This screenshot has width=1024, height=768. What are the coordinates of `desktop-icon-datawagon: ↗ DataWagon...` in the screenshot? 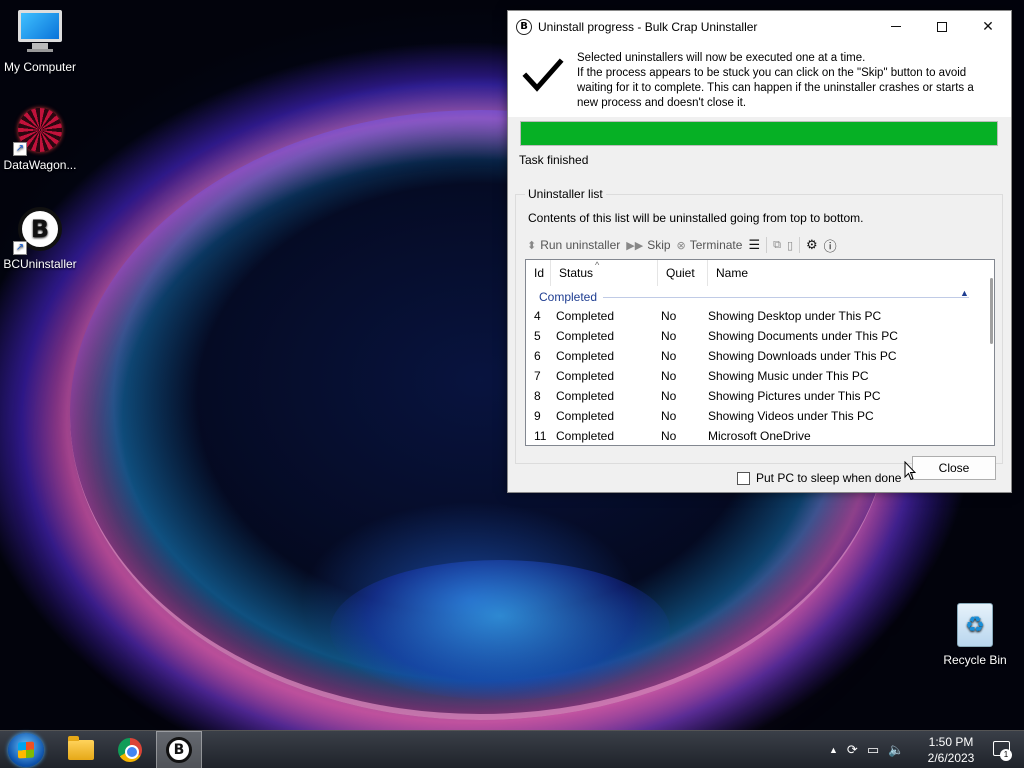 It's located at (40, 140).